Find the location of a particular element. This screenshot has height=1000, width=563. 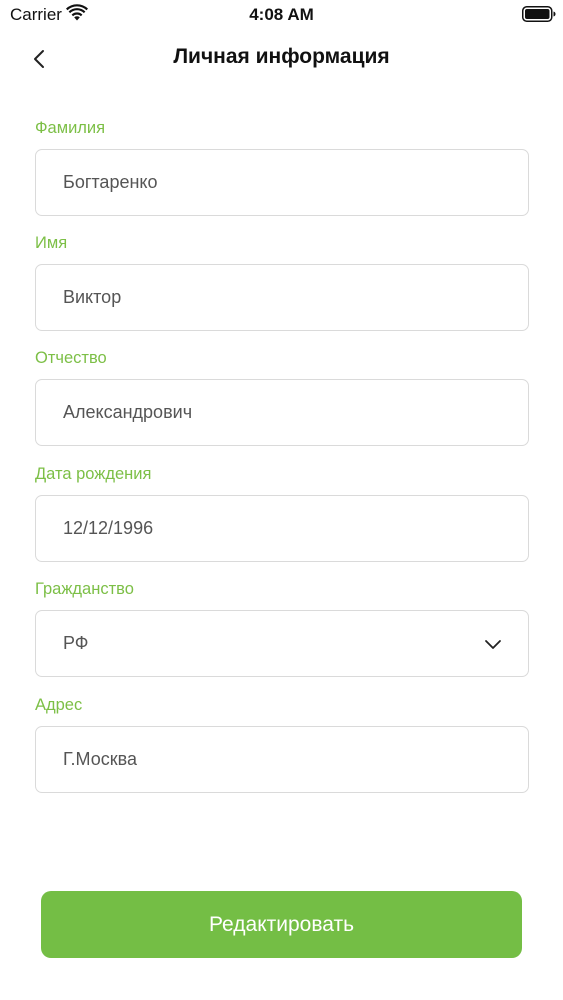

edit-button-label: Редактировать is located at coordinates (281, 924).